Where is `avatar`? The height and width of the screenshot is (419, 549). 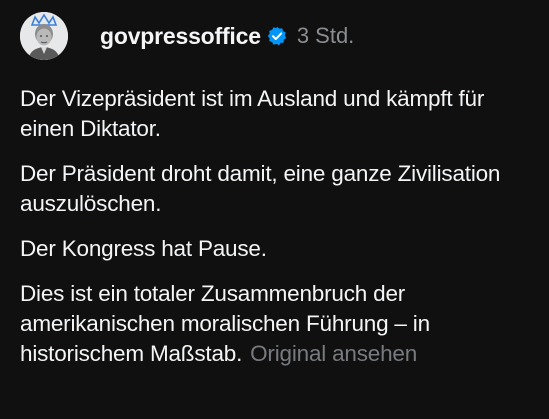 avatar is located at coordinates (44, 36).